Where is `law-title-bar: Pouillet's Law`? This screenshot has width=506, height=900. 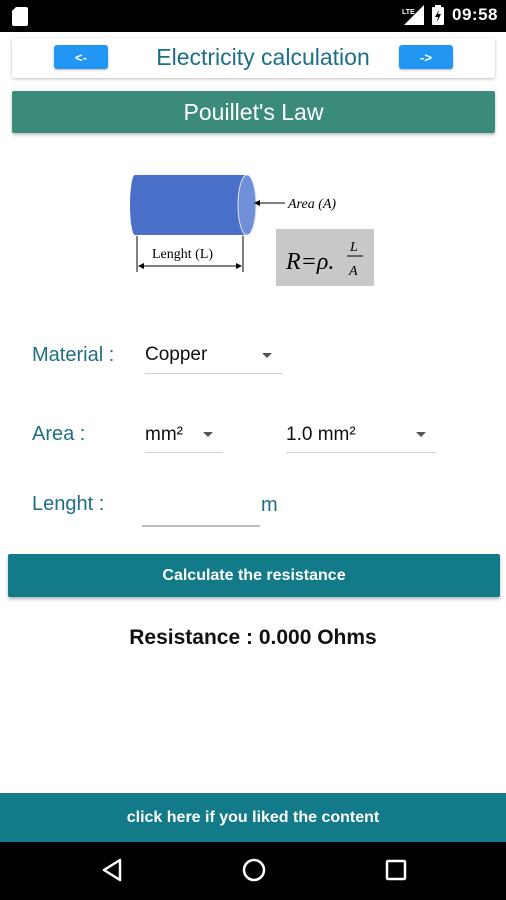
law-title-bar: Pouillet's Law is located at coordinates (253, 112).